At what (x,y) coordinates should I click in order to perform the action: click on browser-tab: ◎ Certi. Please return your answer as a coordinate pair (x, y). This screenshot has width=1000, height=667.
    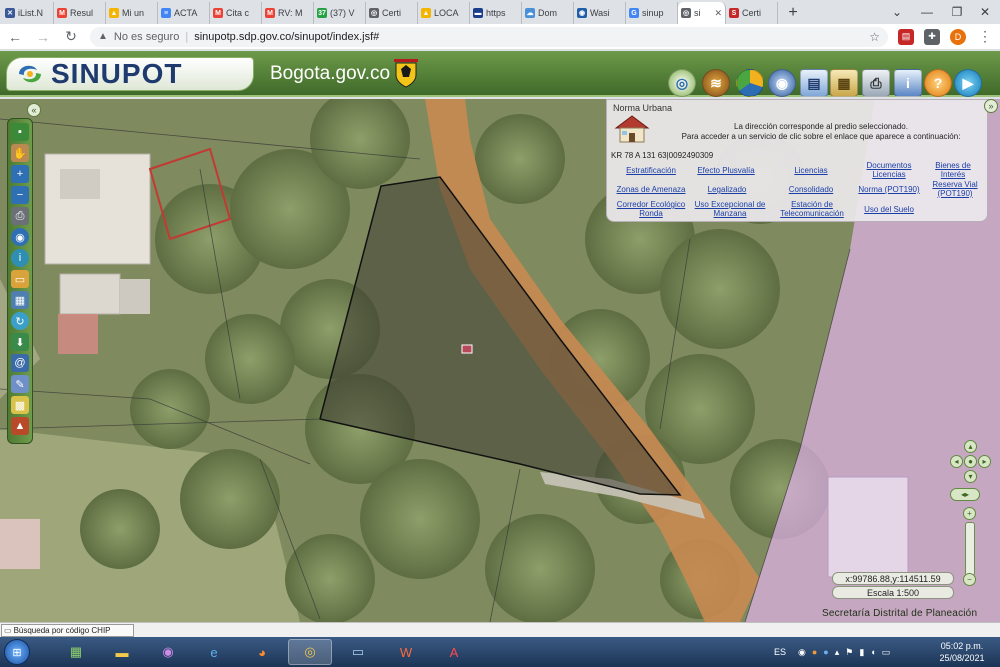
    Looking at the image, I should click on (392, 13).